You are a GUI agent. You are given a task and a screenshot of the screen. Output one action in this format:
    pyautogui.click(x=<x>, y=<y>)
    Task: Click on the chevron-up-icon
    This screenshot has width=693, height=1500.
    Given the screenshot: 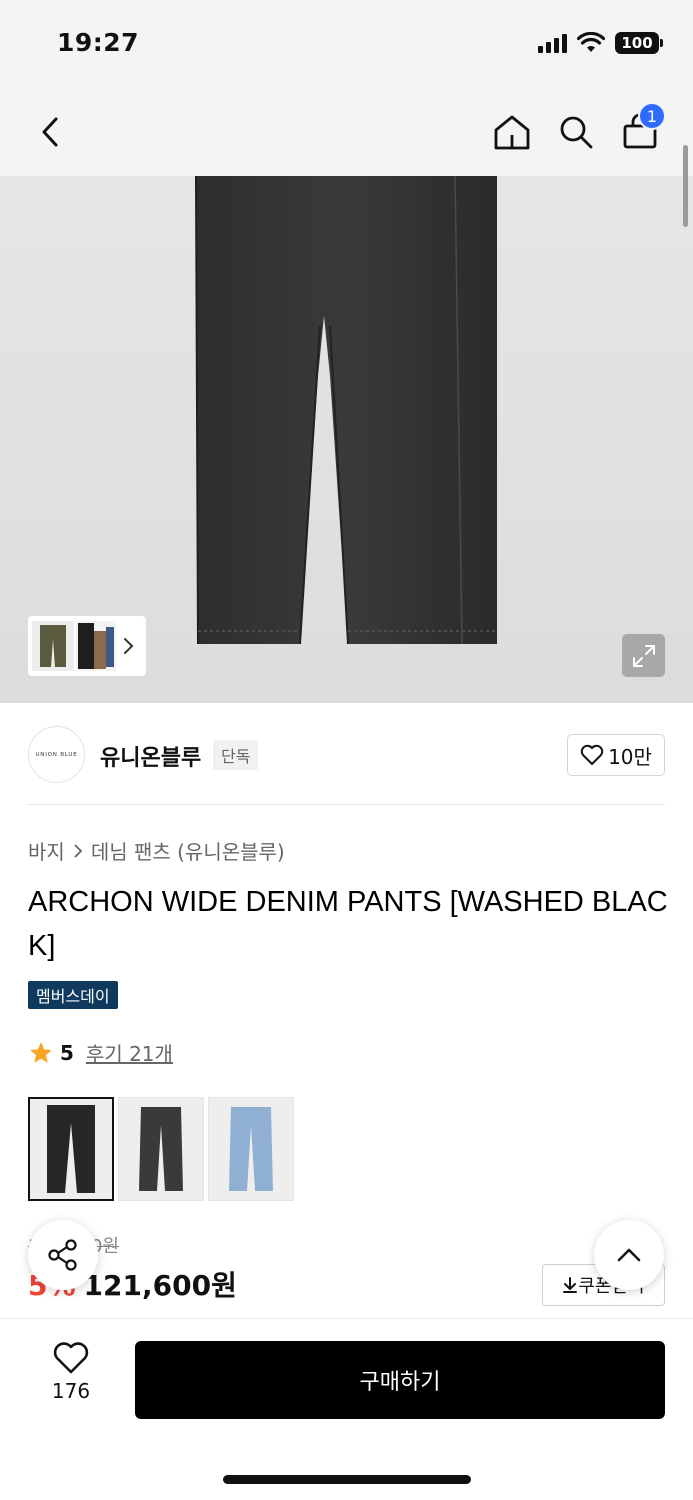 What is the action you would take?
    pyautogui.click(x=629, y=1255)
    